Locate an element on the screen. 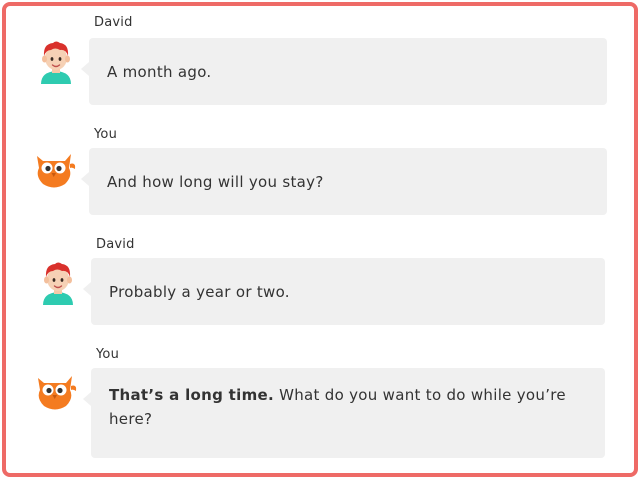 The image size is (638, 477). message-text: And how long will you stay? is located at coordinates (215, 181).